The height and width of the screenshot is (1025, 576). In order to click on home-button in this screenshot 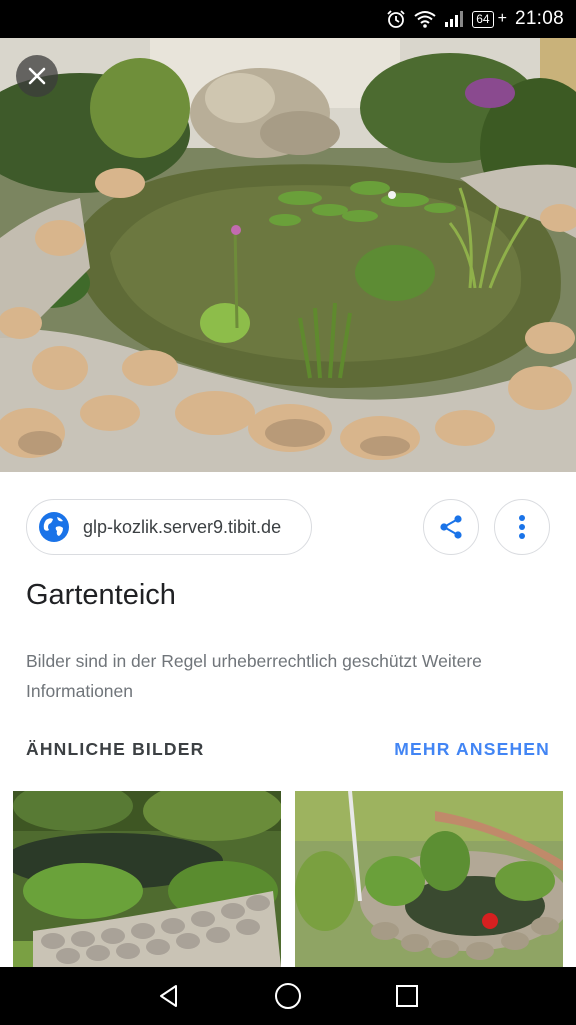, I will do `click(288, 996)`.